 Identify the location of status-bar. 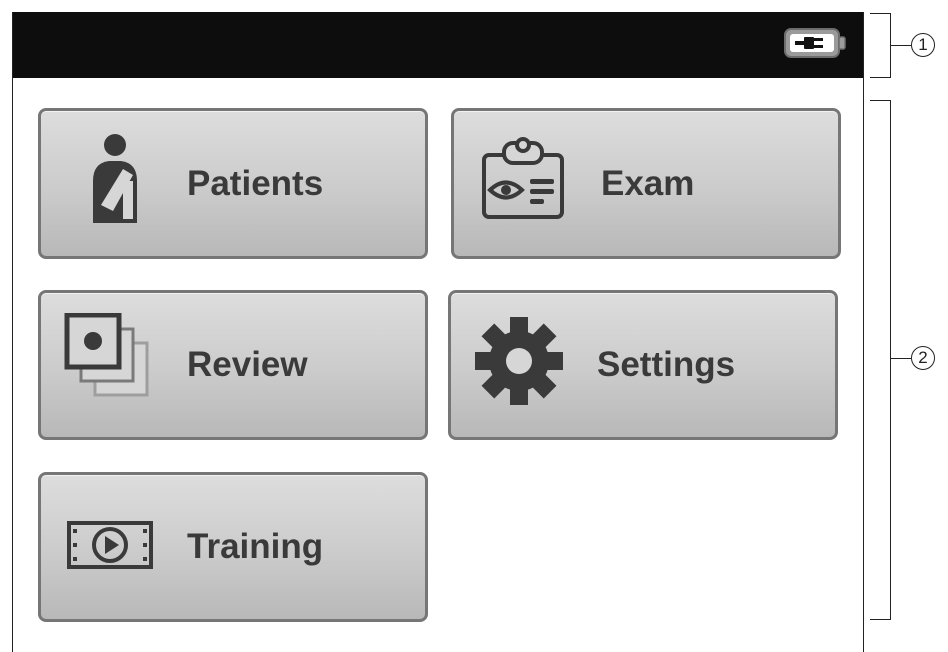
(438, 45).